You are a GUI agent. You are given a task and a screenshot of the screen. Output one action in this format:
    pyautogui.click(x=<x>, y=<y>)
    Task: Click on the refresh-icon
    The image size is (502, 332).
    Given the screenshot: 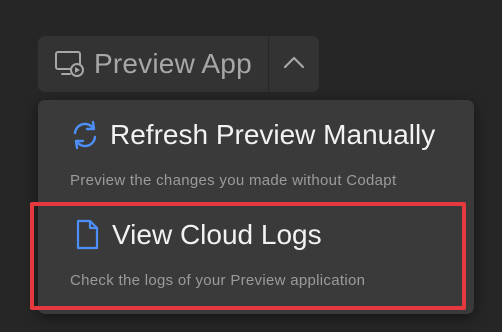 What is the action you would take?
    pyautogui.click(x=85, y=135)
    